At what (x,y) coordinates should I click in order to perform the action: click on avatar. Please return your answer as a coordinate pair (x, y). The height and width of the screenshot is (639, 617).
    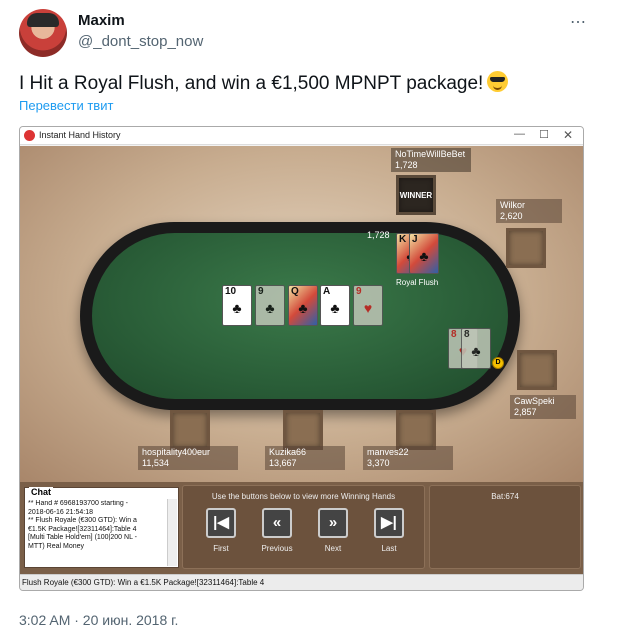
    Looking at the image, I should click on (43, 33).